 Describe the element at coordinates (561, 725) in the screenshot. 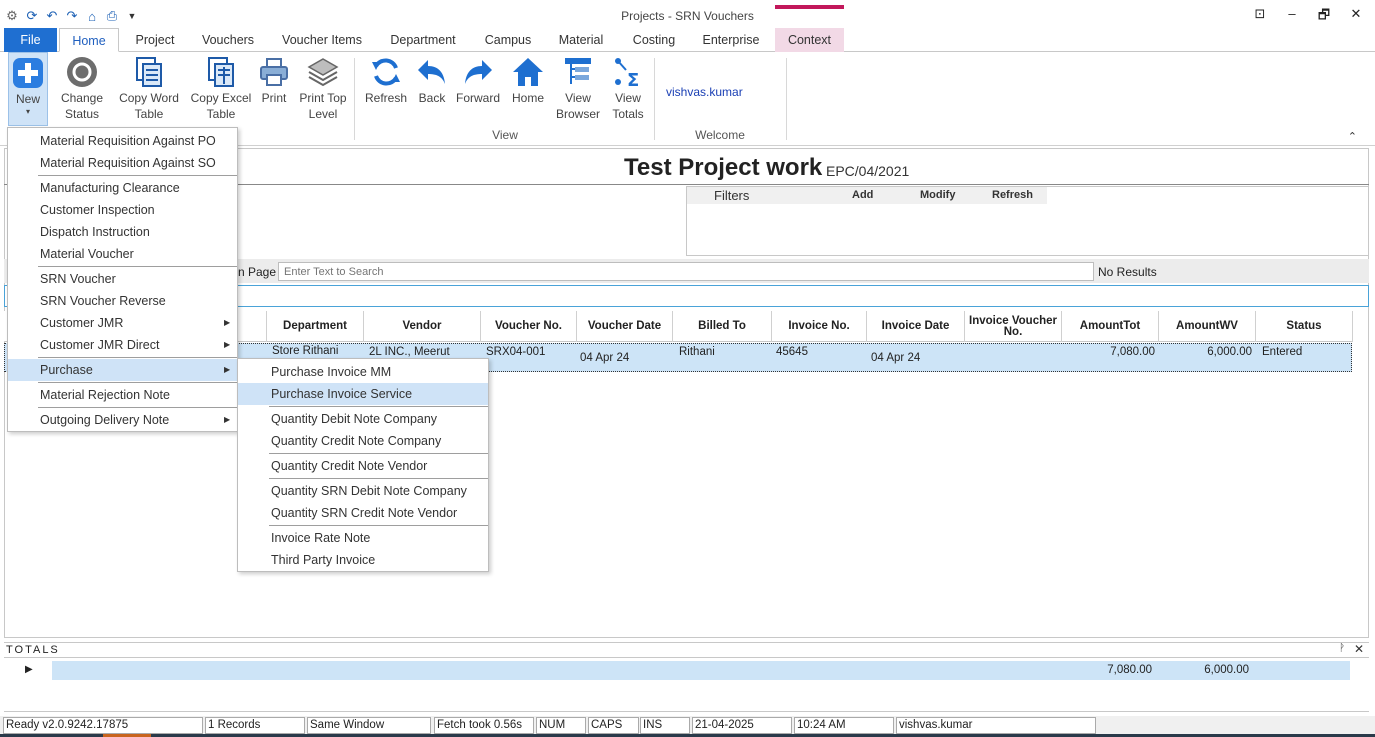

I see `status-num: NUM` at that location.